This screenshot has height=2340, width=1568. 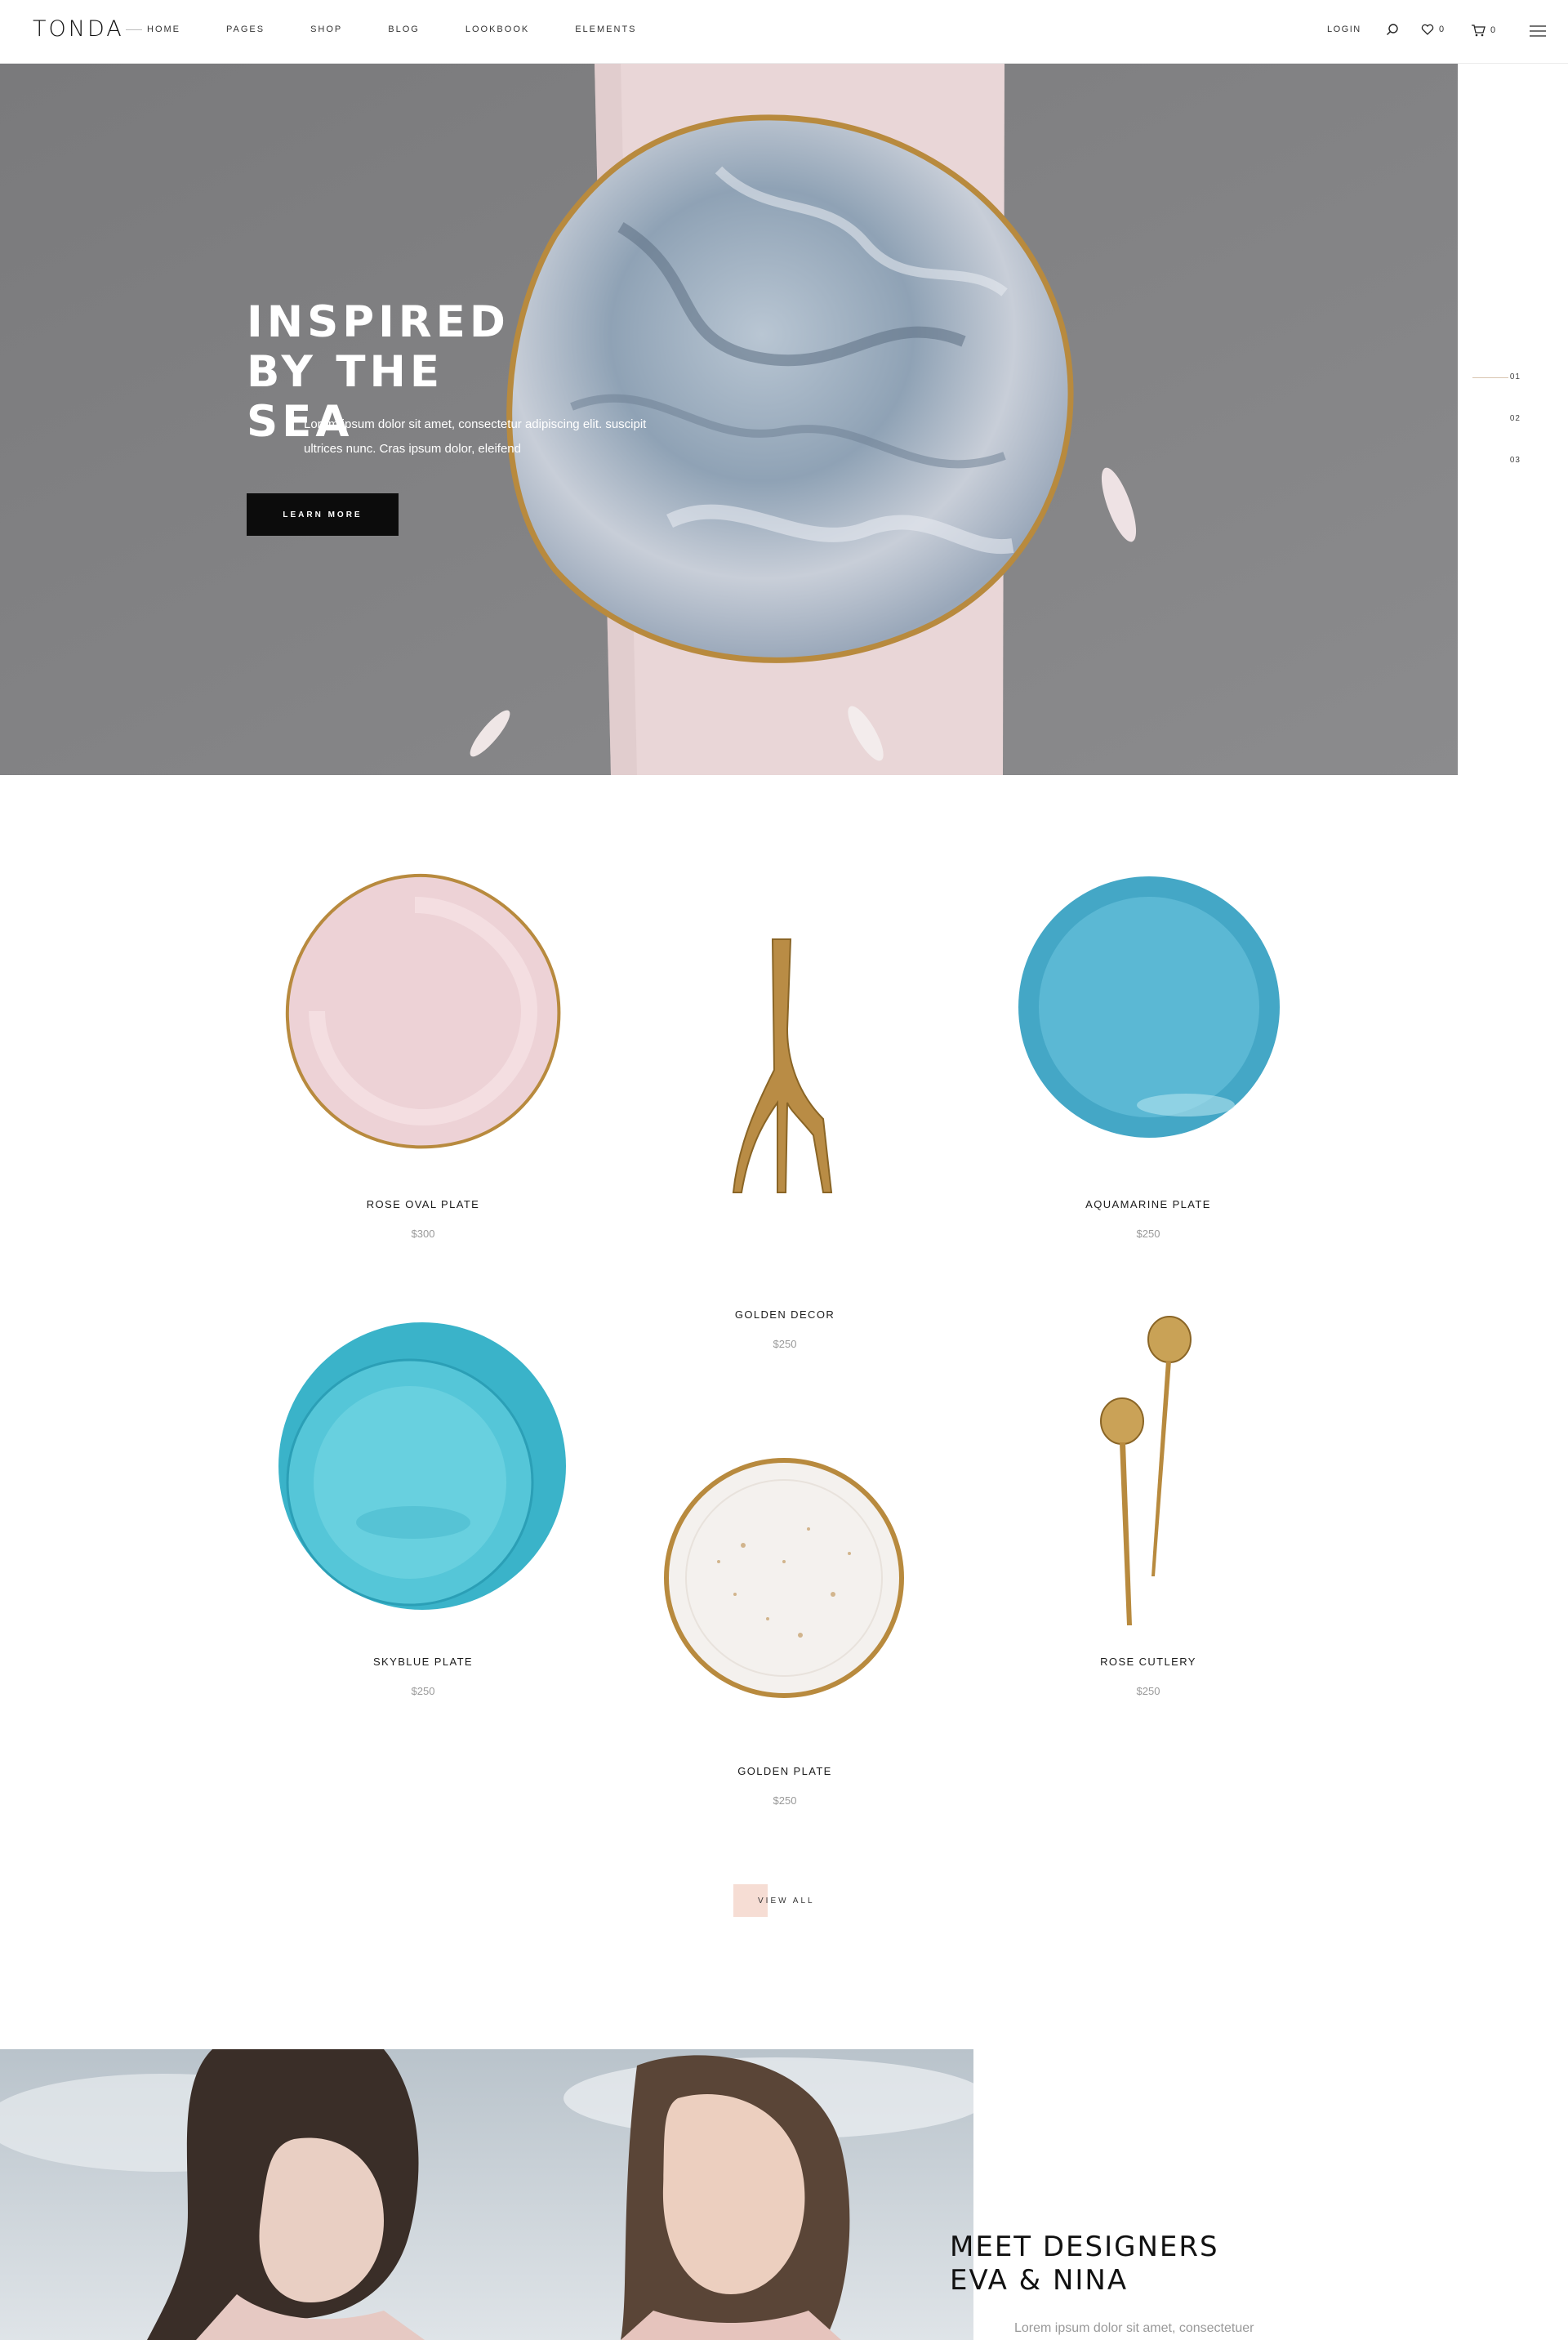 I want to click on wishlist-button: 0, so click(x=1433, y=29).